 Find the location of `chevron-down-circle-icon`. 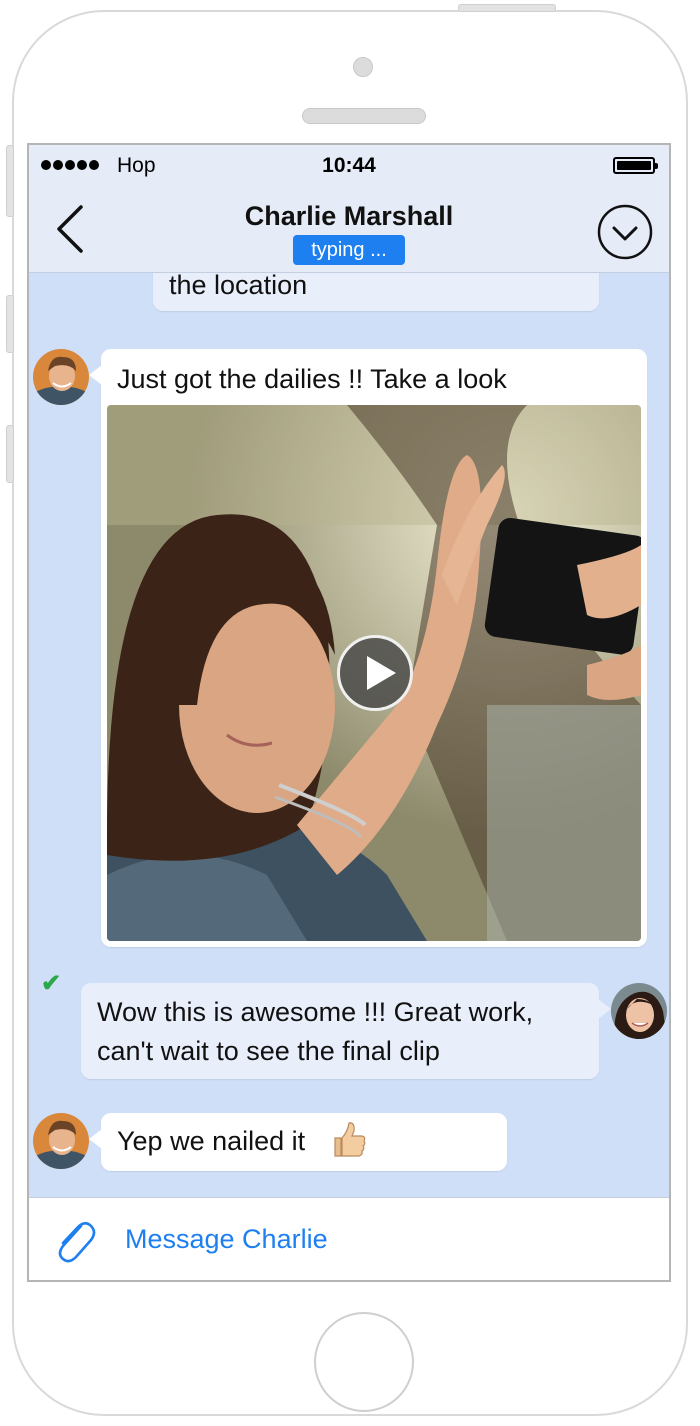

chevron-down-circle-icon is located at coordinates (625, 232).